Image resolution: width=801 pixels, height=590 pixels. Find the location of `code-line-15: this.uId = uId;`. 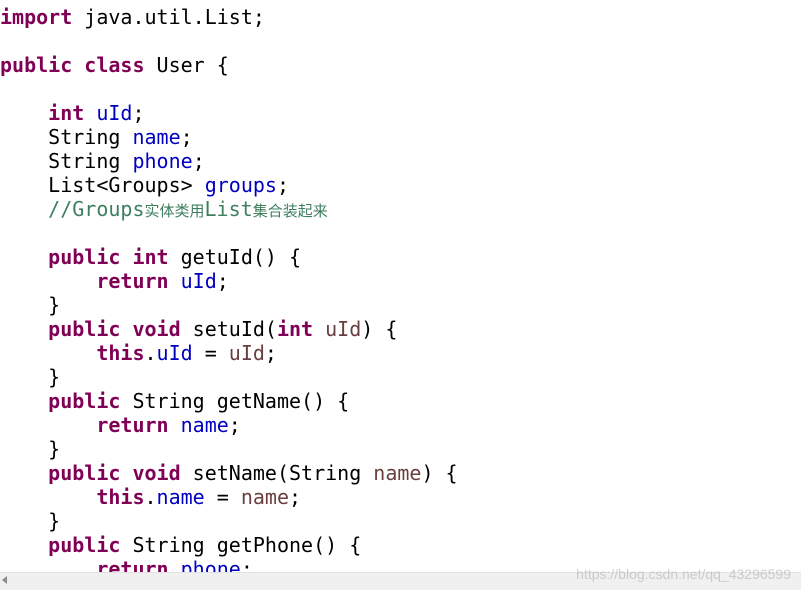

code-line-15: this.uId = uId; is located at coordinates (229, 353).